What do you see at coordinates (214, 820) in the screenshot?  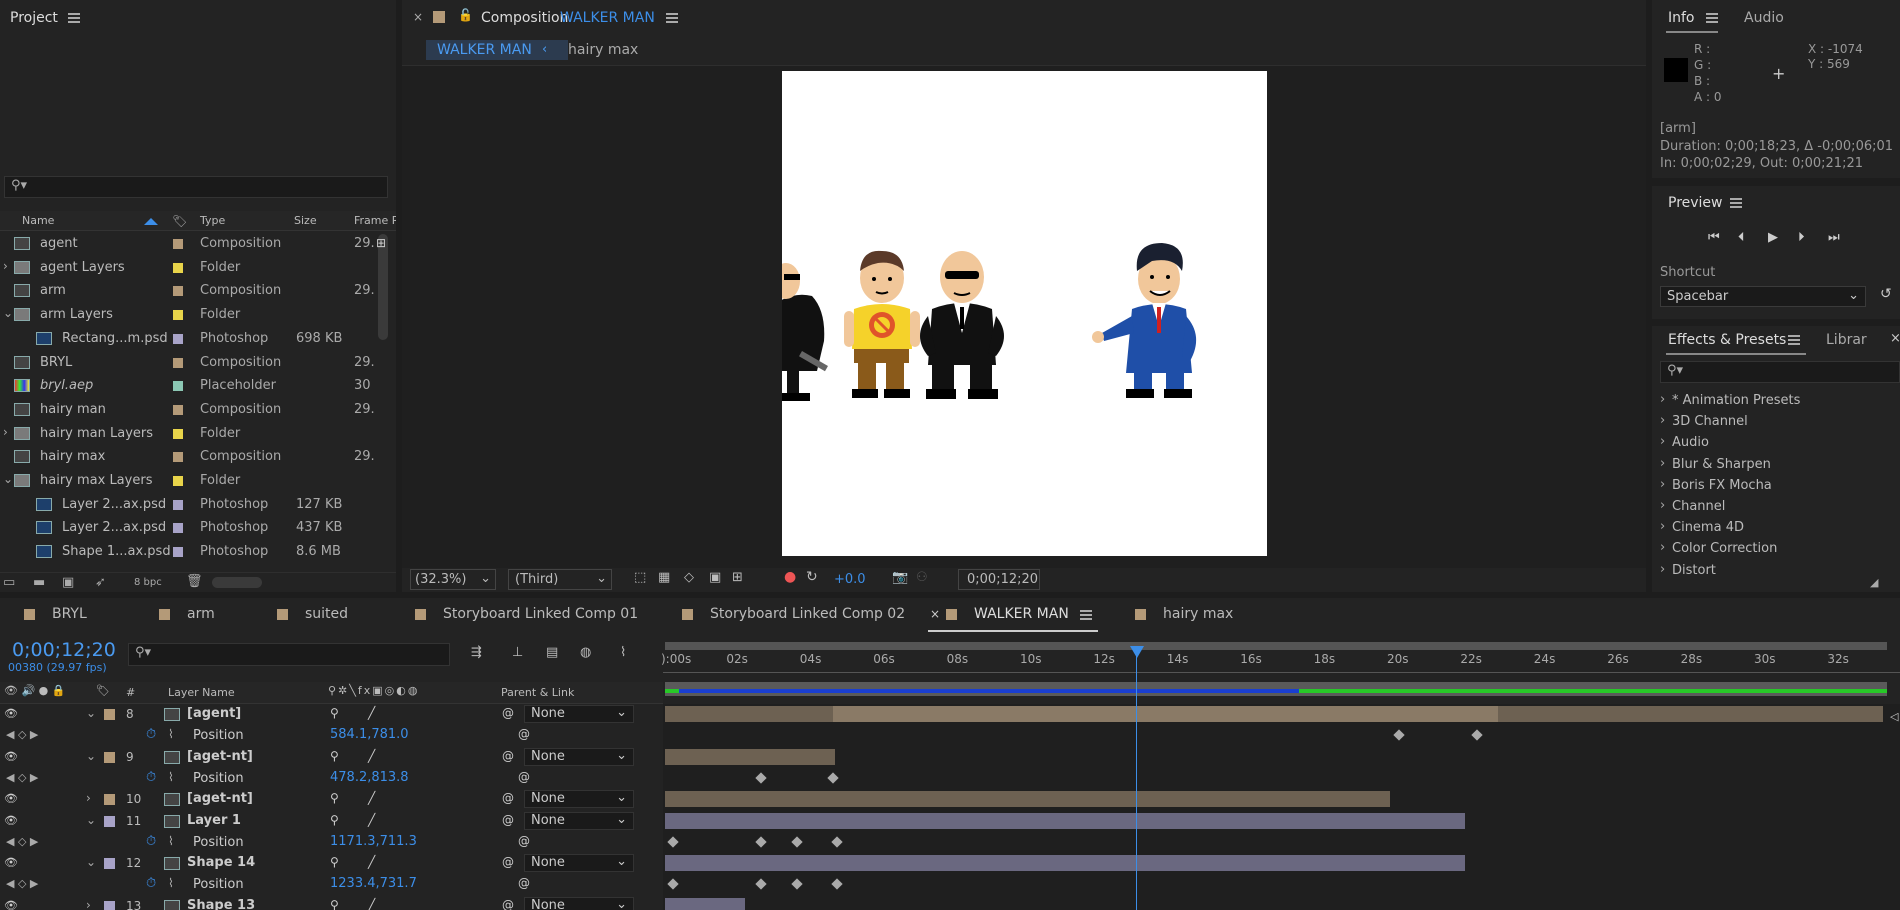 I see `layer-name: Layer 1` at bounding box center [214, 820].